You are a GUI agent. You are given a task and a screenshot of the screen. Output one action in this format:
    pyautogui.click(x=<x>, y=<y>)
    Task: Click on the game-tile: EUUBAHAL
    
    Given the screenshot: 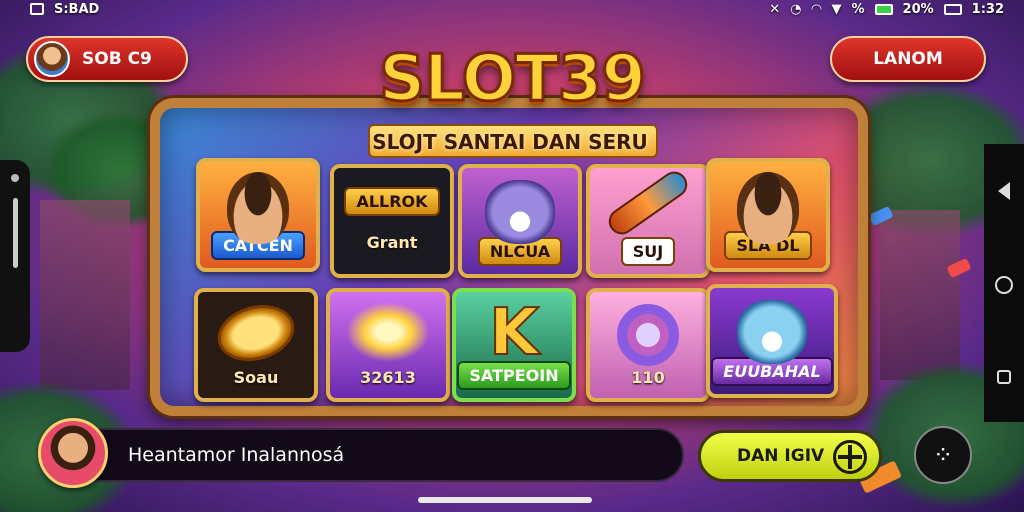 What is the action you would take?
    pyautogui.click(x=772, y=341)
    